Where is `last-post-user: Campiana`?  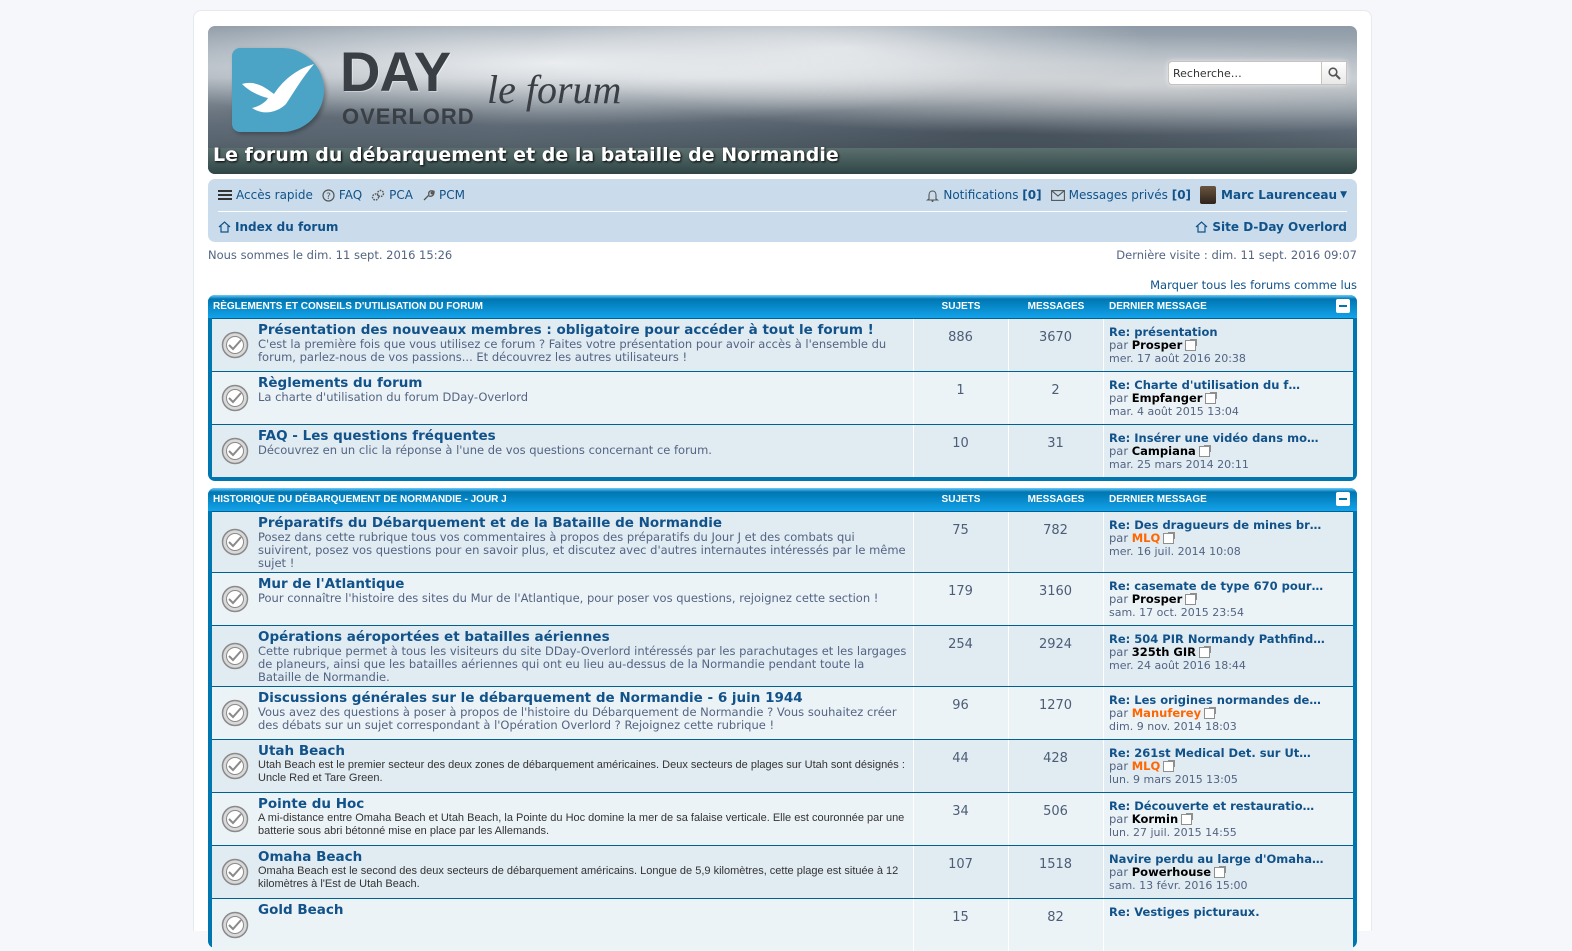 last-post-user: Campiana is located at coordinates (1164, 451).